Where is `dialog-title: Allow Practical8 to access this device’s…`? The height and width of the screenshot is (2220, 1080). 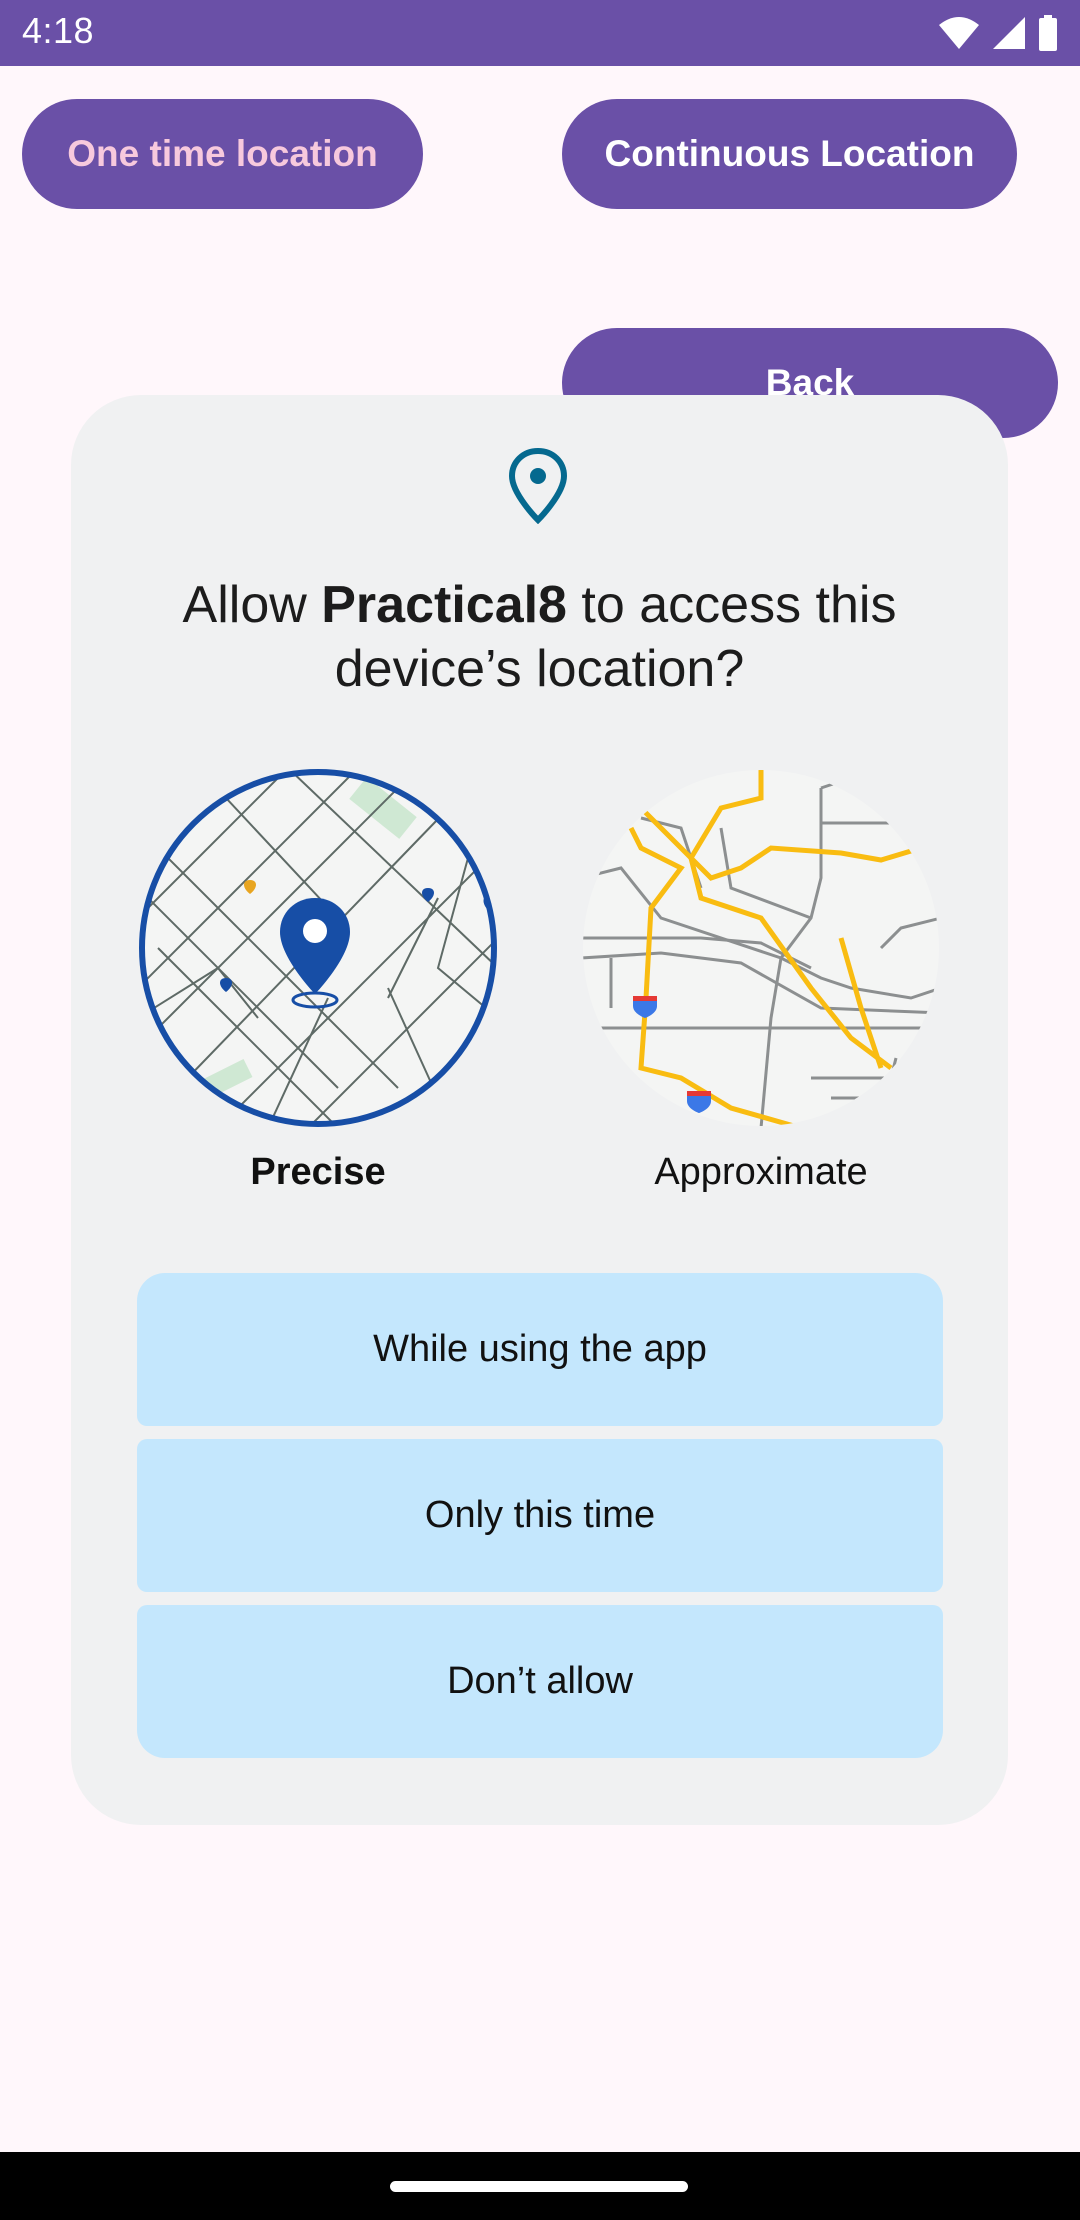 dialog-title: Allow Practical8 to access this device’s… is located at coordinates (539, 637).